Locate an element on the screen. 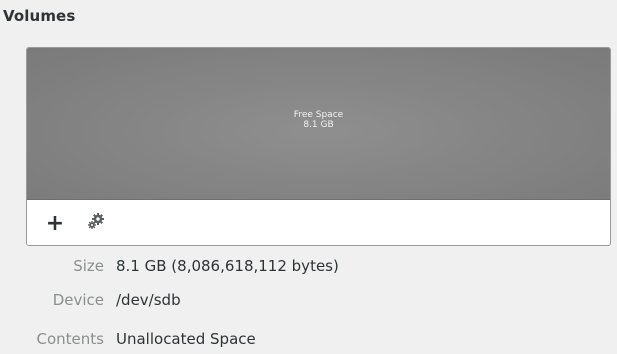 This screenshot has height=354, width=617. volume-segment-text: Free Space 8.1 GB is located at coordinates (318, 120).